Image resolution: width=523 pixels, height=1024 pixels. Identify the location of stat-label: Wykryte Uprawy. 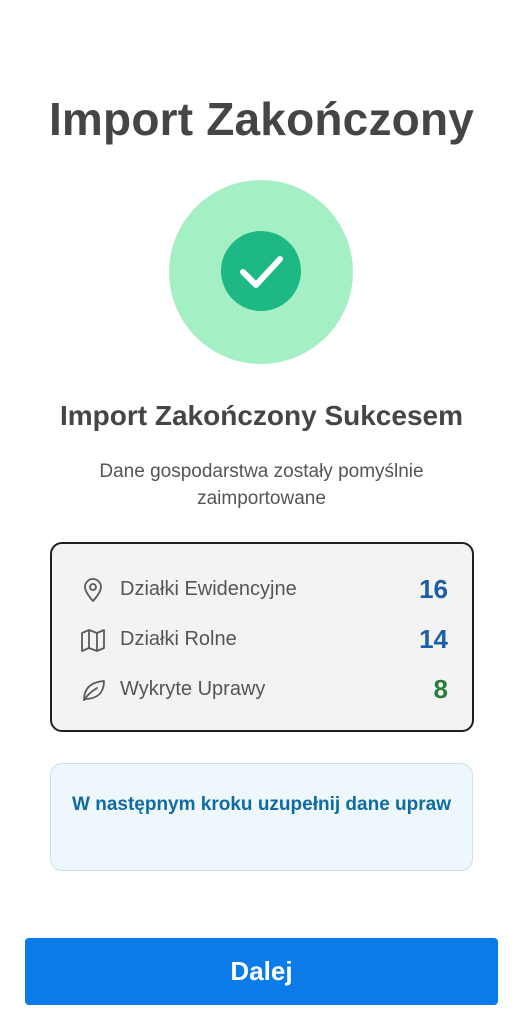
(193, 689).